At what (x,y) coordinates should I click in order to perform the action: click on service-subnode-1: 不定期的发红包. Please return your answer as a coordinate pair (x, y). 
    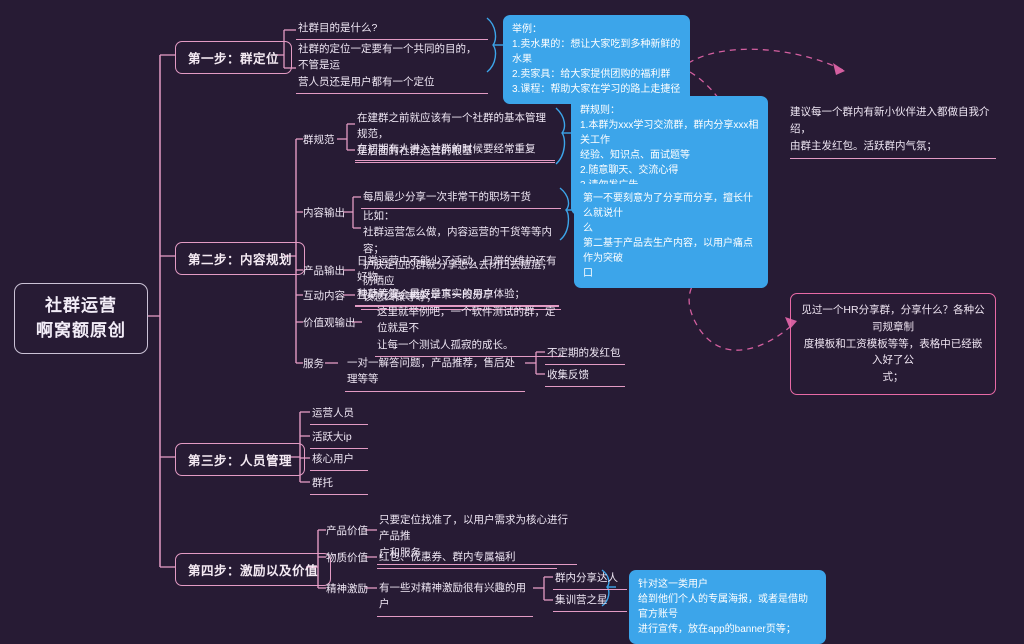
    Looking at the image, I should click on (585, 355).